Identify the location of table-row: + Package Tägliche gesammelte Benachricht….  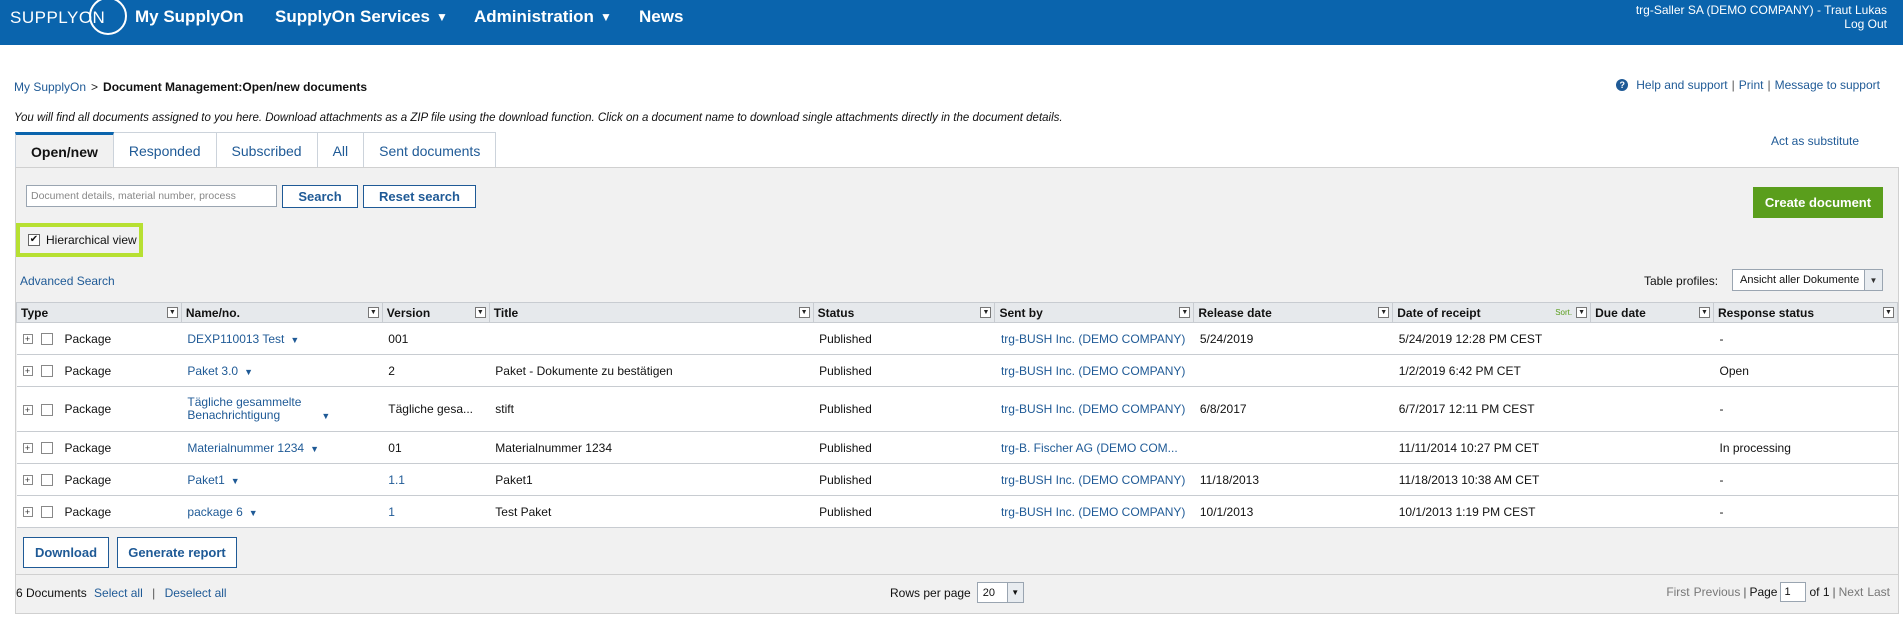
(957, 409).